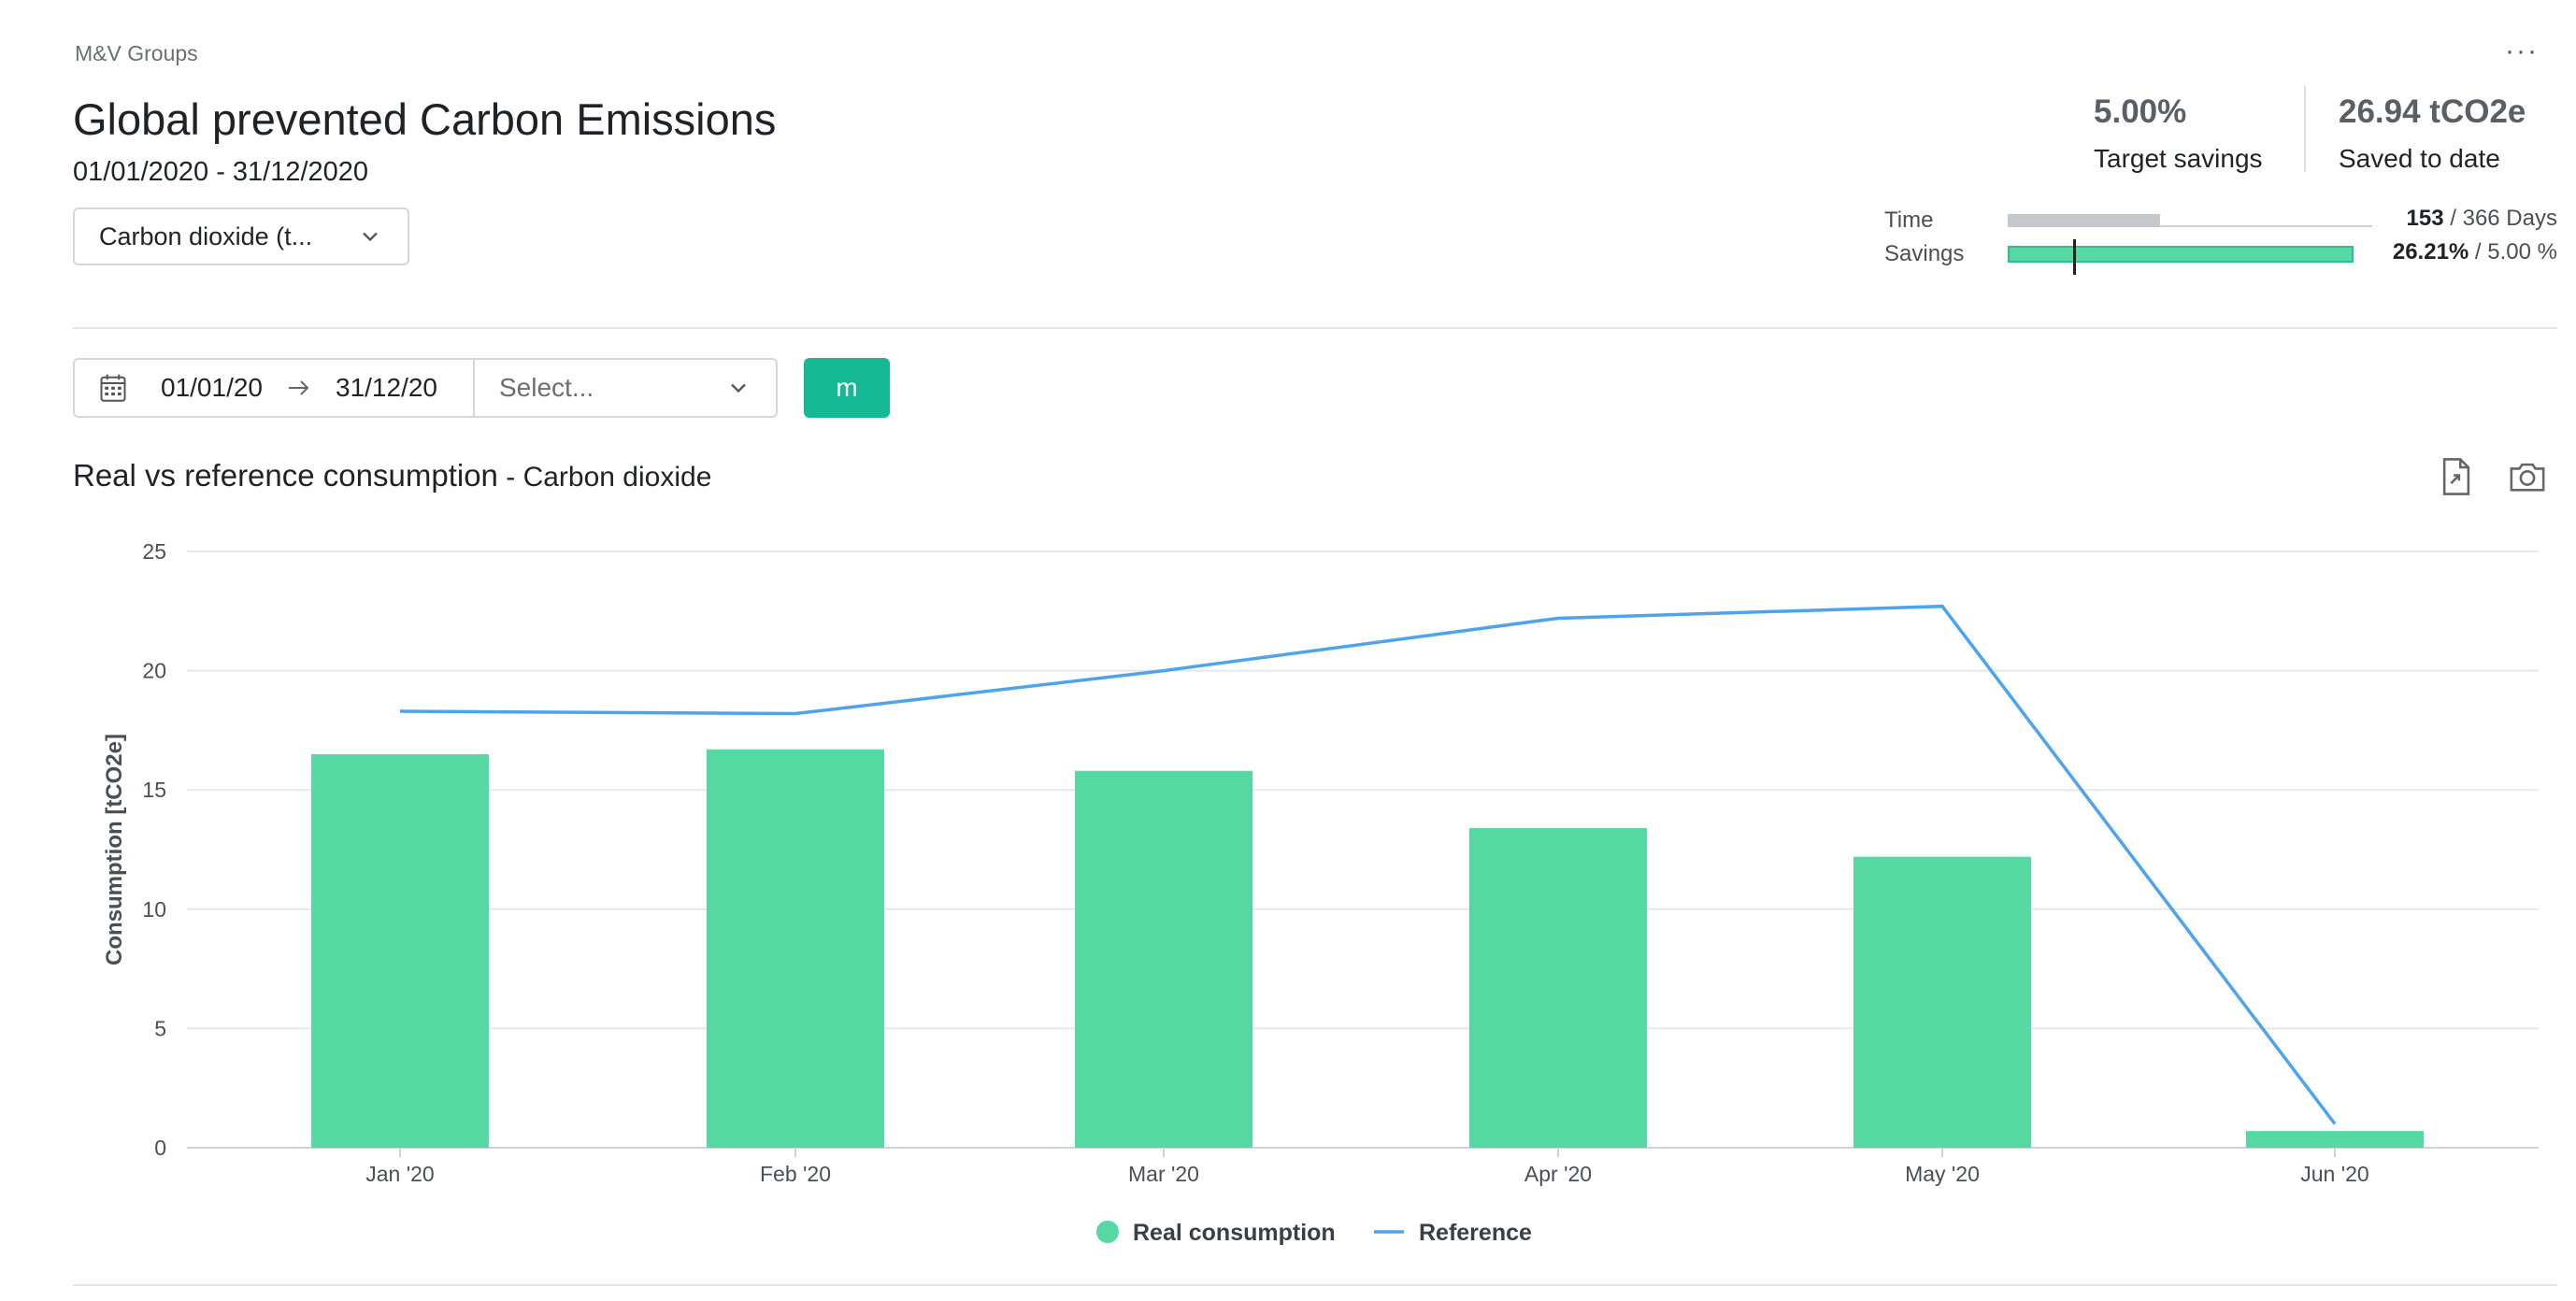 This screenshot has width=2576, height=1301. What do you see at coordinates (2419, 158) in the screenshot?
I see `kpi-saved-label: Saved to date` at bounding box center [2419, 158].